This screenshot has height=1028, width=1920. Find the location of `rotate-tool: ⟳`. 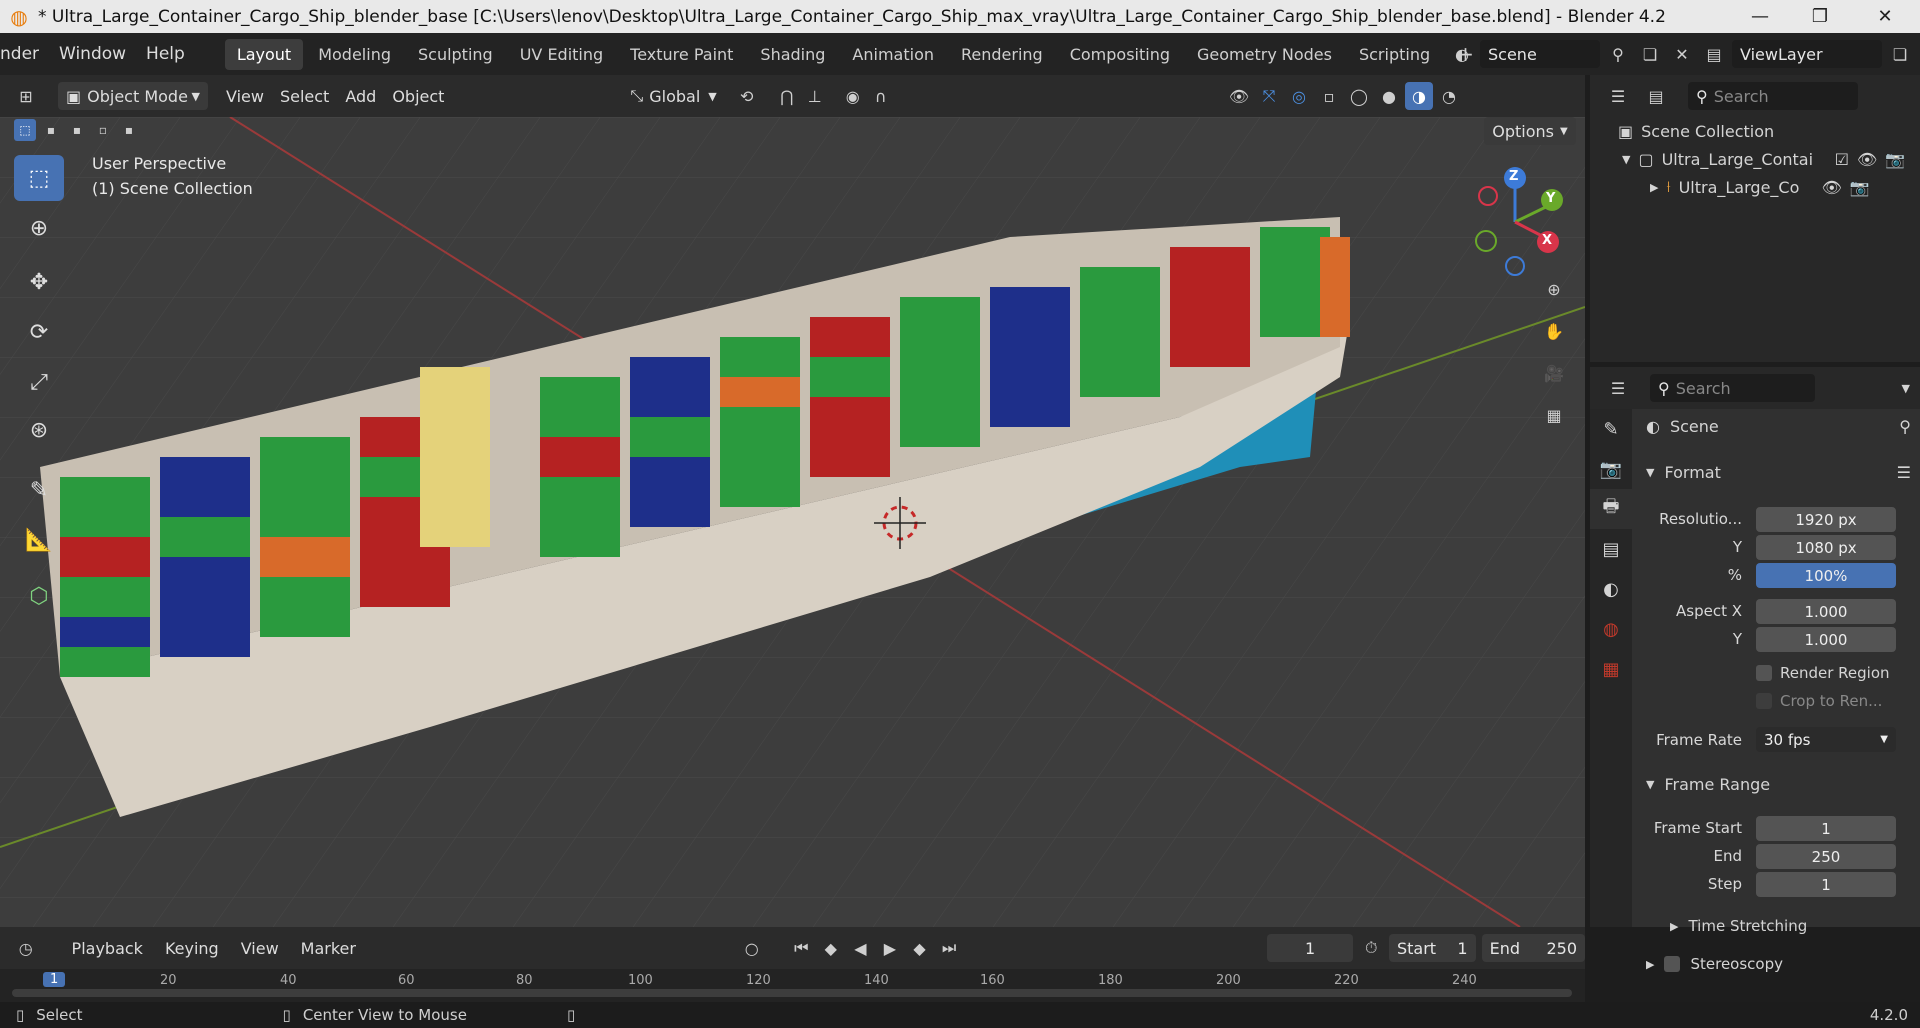

rotate-tool: ⟳ is located at coordinates (39, 332).